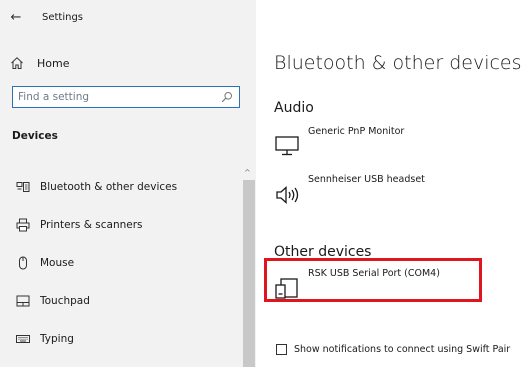 The width and height of the screenshot is (521, 367). I want to click on sidebar-item-printers: Printers & scanners, so click(121, 225).